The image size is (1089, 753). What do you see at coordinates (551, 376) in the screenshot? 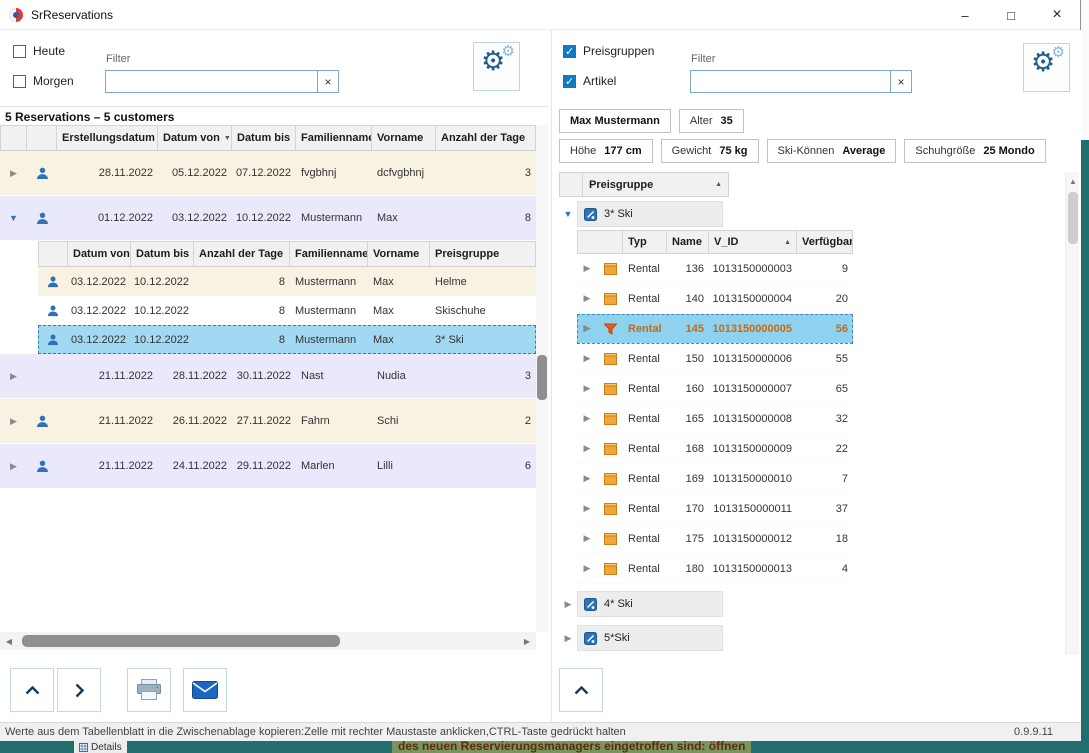
I see `panel-splitter` at bounding box center [551, 376].